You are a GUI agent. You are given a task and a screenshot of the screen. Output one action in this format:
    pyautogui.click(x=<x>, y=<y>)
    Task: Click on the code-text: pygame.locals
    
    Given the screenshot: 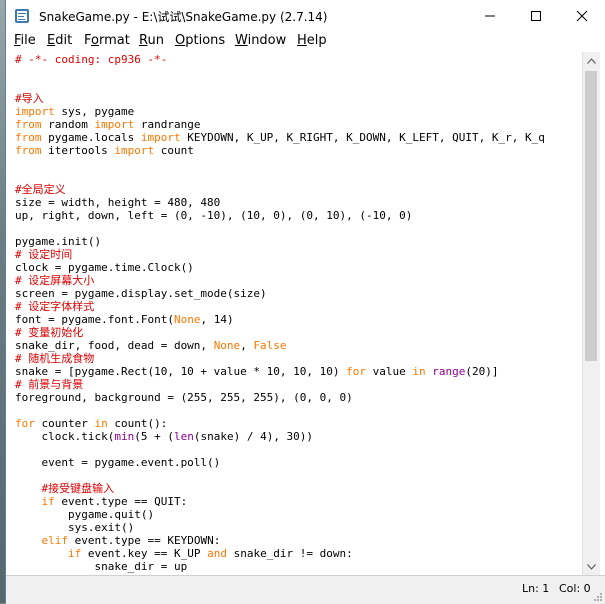 What is the action you would take?
    pyautogui.click(x=91, y=137)
    